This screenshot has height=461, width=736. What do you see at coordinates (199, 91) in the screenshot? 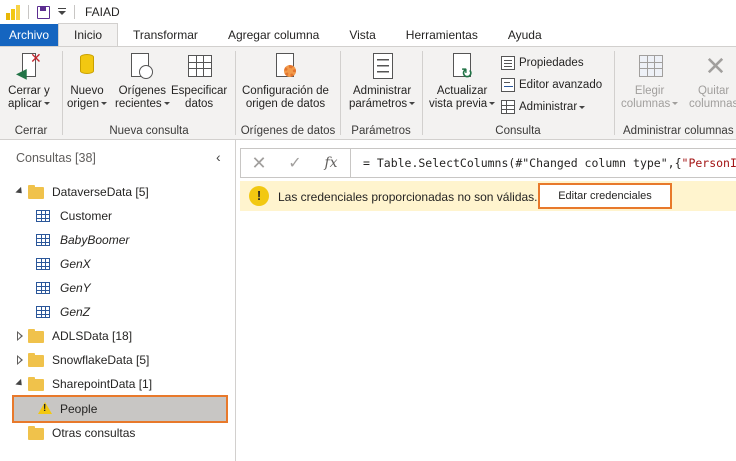
I see `enter-data-label-1: Especificar` at bounding box center [199, 91].